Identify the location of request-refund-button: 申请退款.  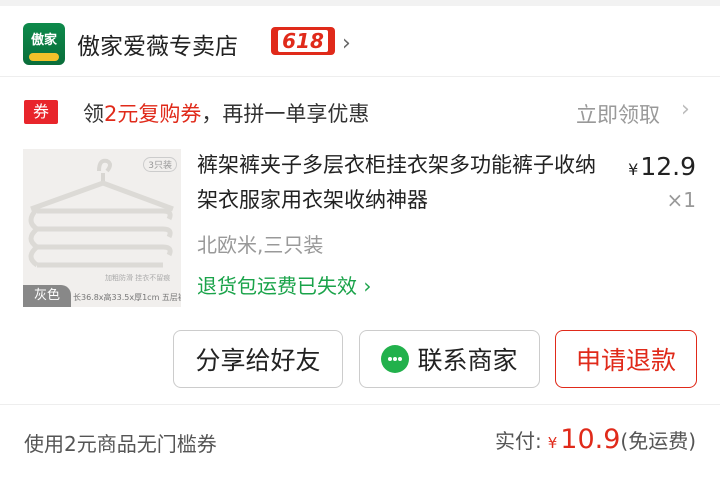
(626, 359).